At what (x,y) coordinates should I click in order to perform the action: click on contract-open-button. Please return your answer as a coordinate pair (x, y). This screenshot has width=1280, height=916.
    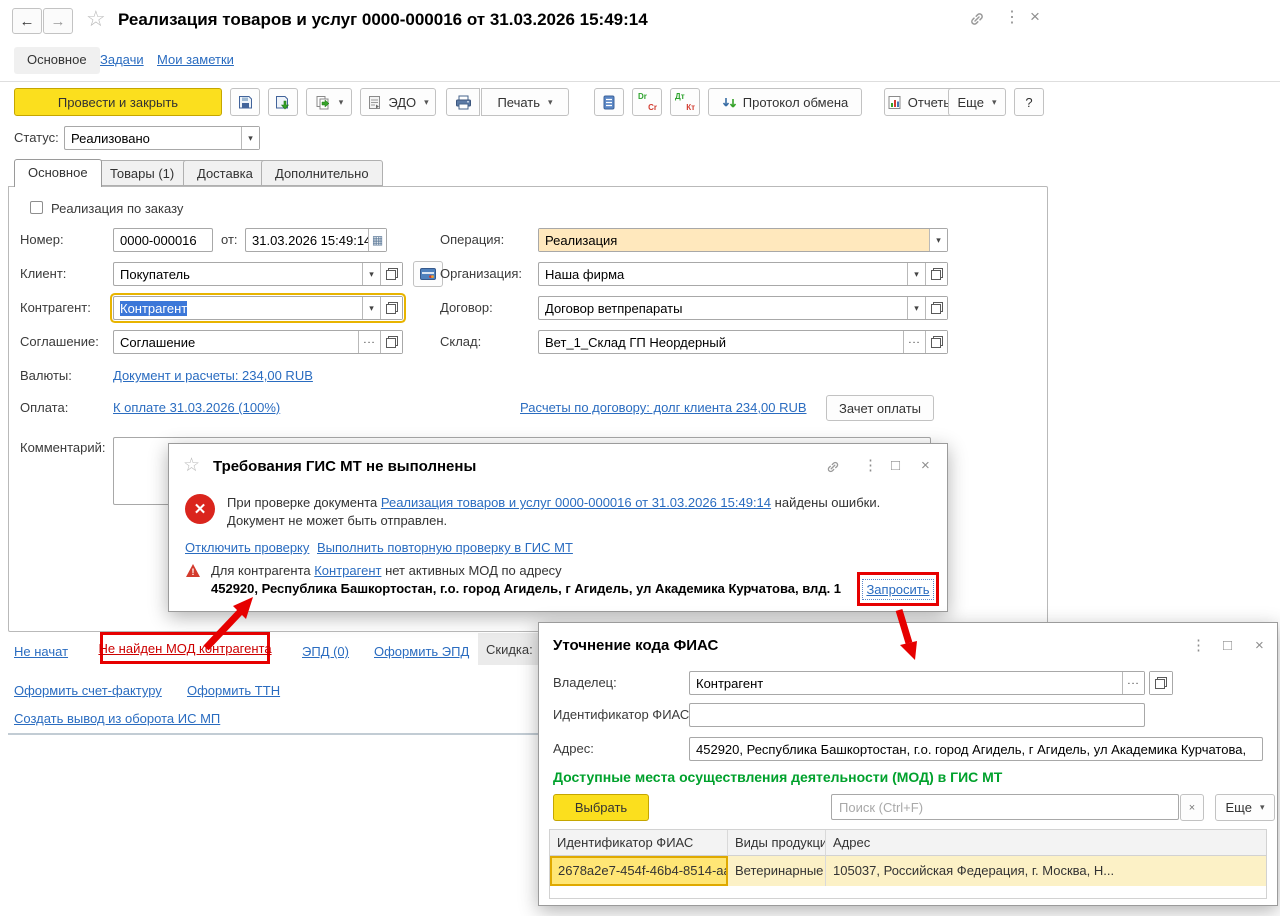
    Looking at the image, I should click on (936, 308).